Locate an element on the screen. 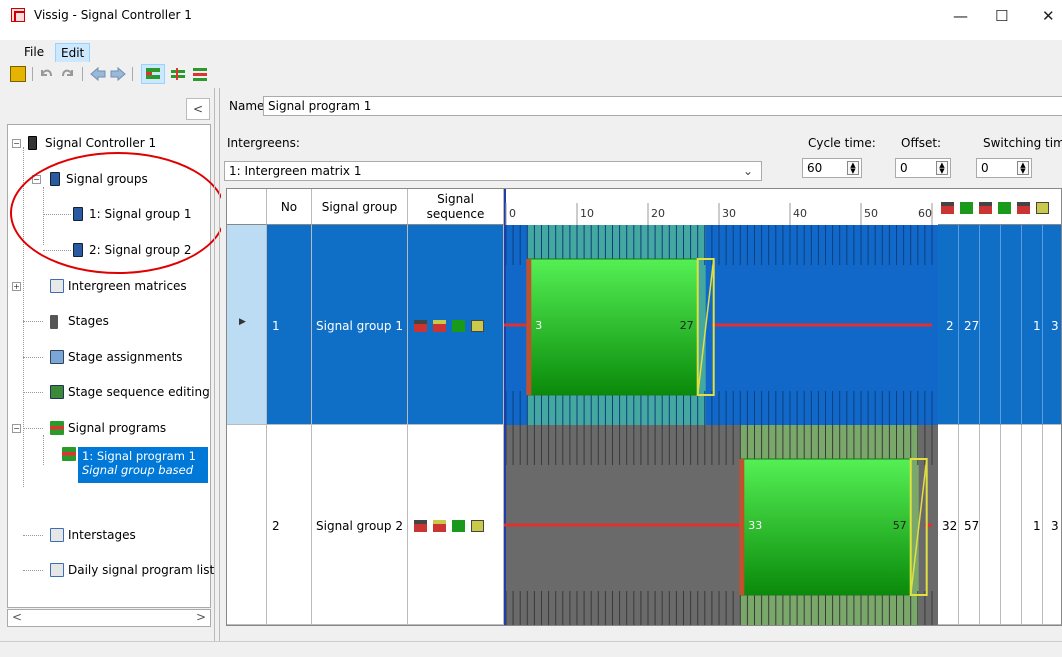 The image size is (1062, 657). row-values: 2 27 1 3 is located at coordinates (999, 325).